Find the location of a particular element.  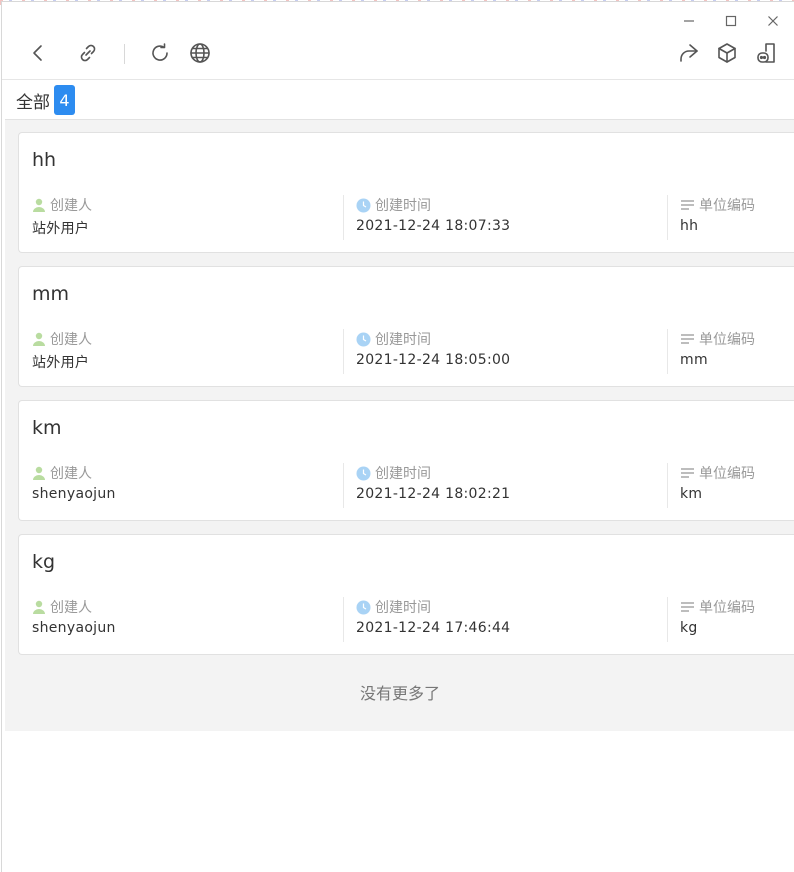

globe-button is located at coordinates (200, 53).